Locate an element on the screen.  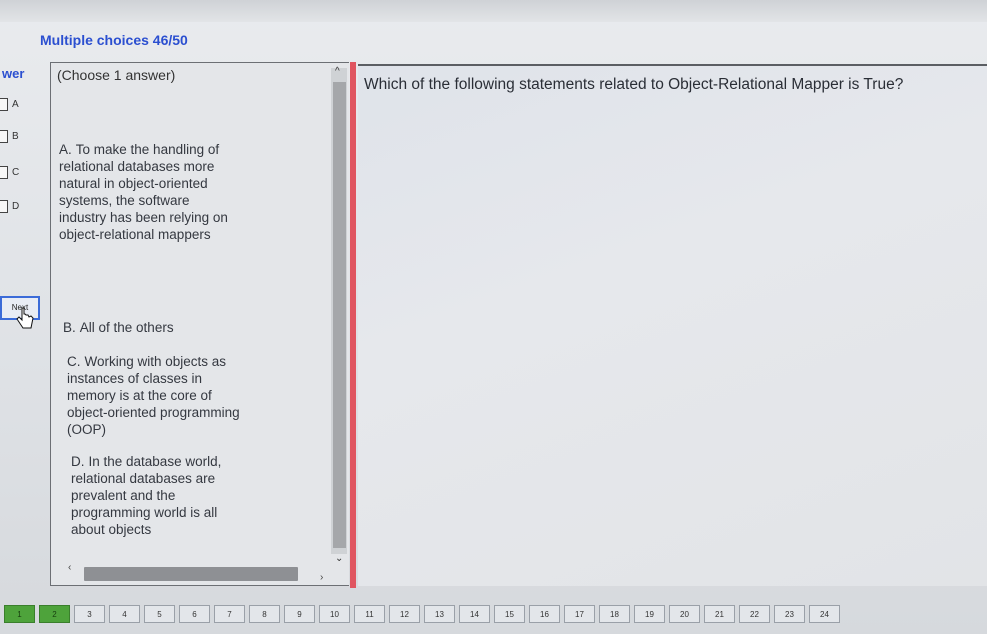
page-button-16: 16 is located at coordinates (544, 614).